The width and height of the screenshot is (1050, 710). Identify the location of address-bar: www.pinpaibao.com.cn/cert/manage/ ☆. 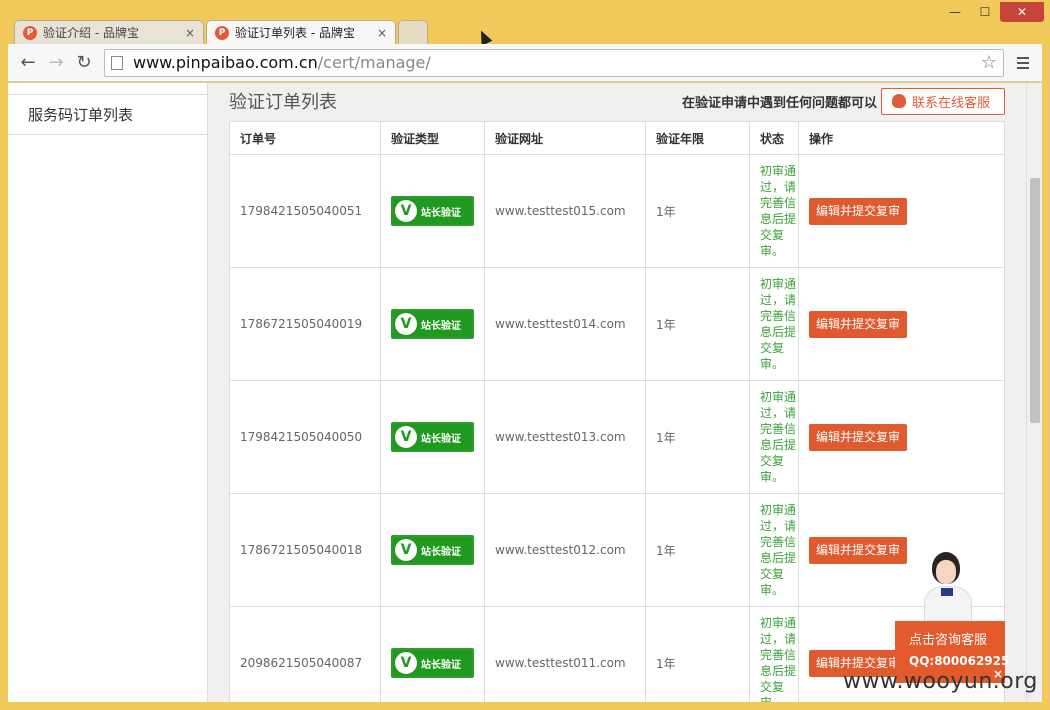
(554, 62).